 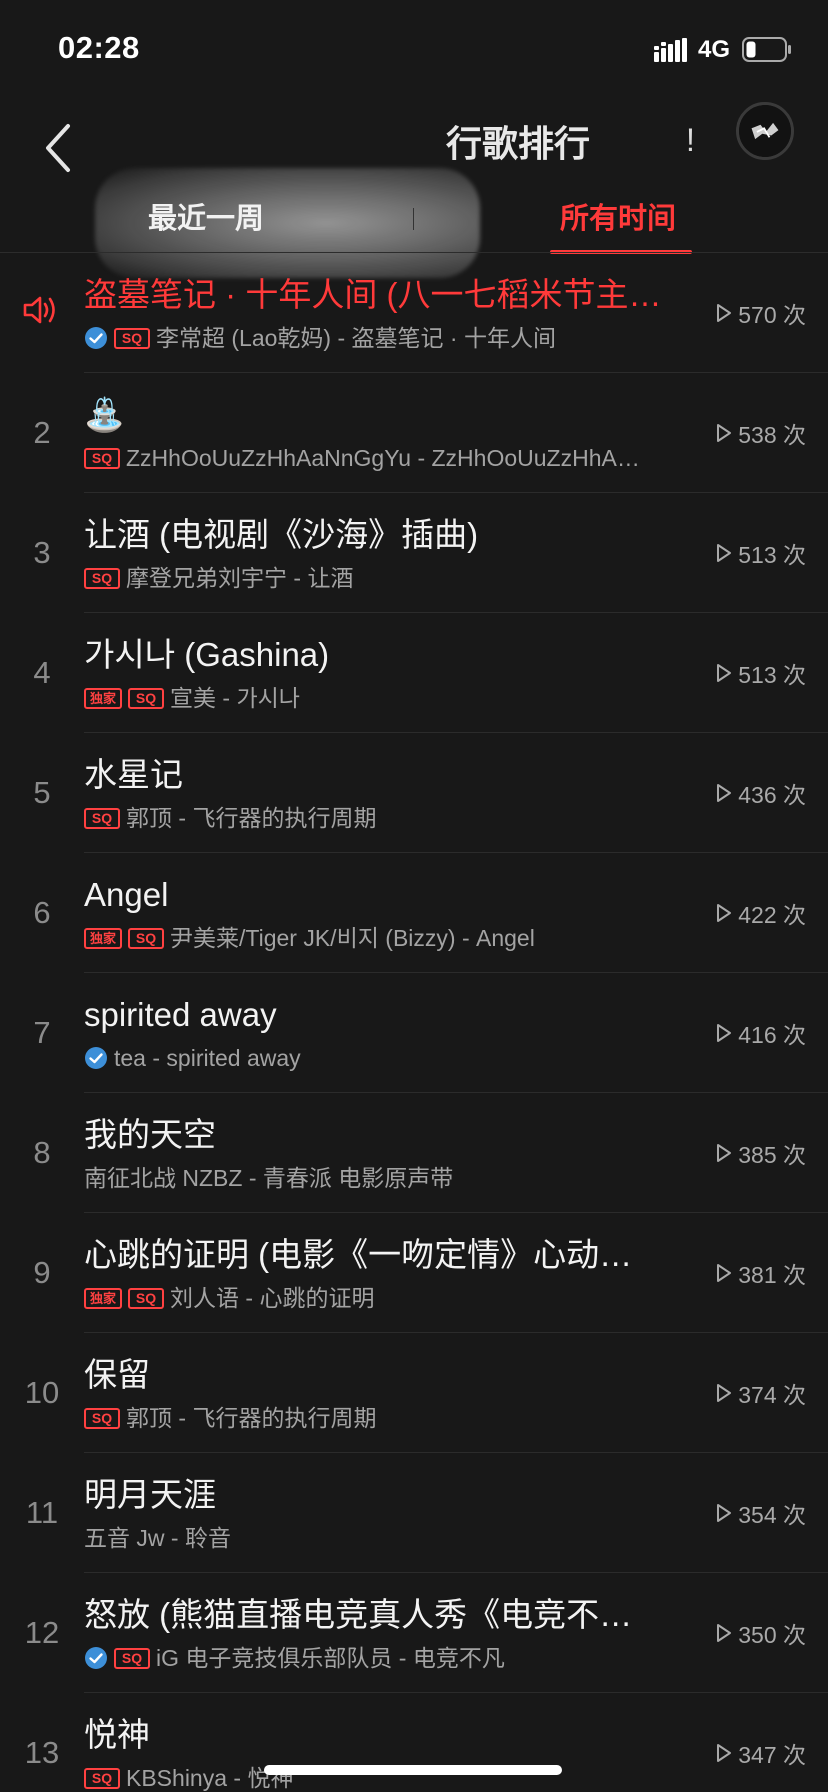 I want to click on home-indicator, so click(x=413, y=1770).